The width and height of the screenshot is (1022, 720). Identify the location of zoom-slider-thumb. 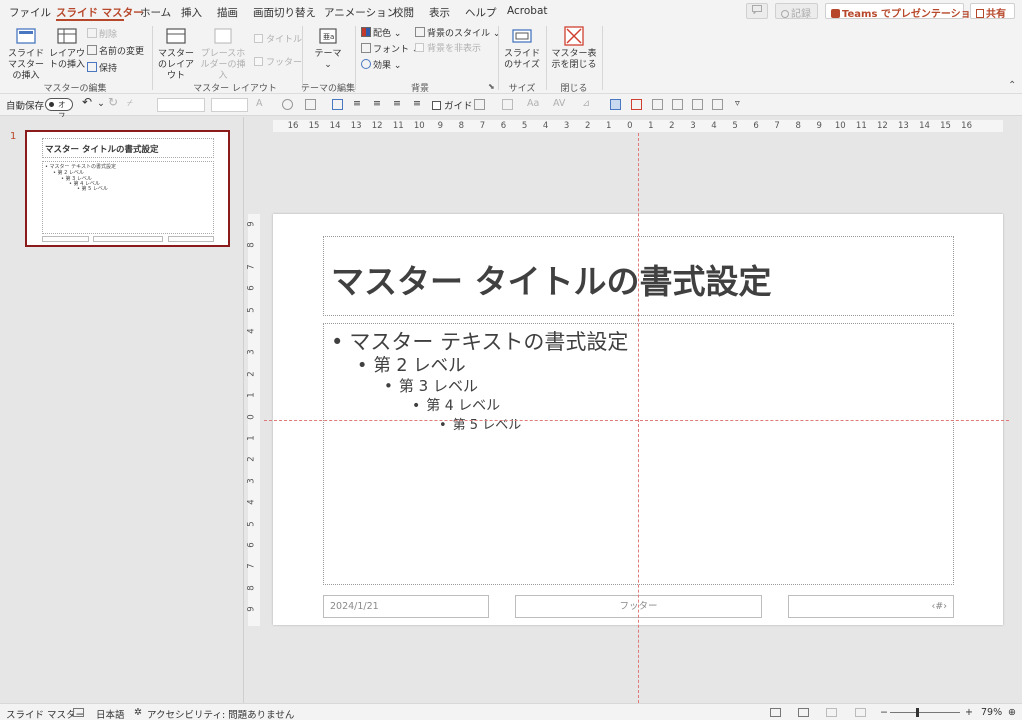
(917, 712).